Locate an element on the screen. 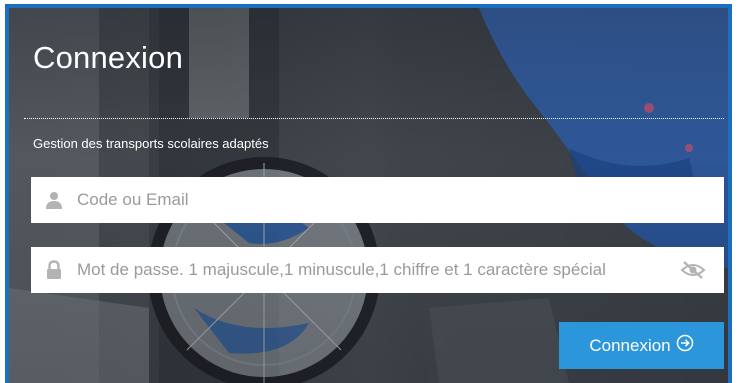  lock-icon is located at coordinates (54, 270).